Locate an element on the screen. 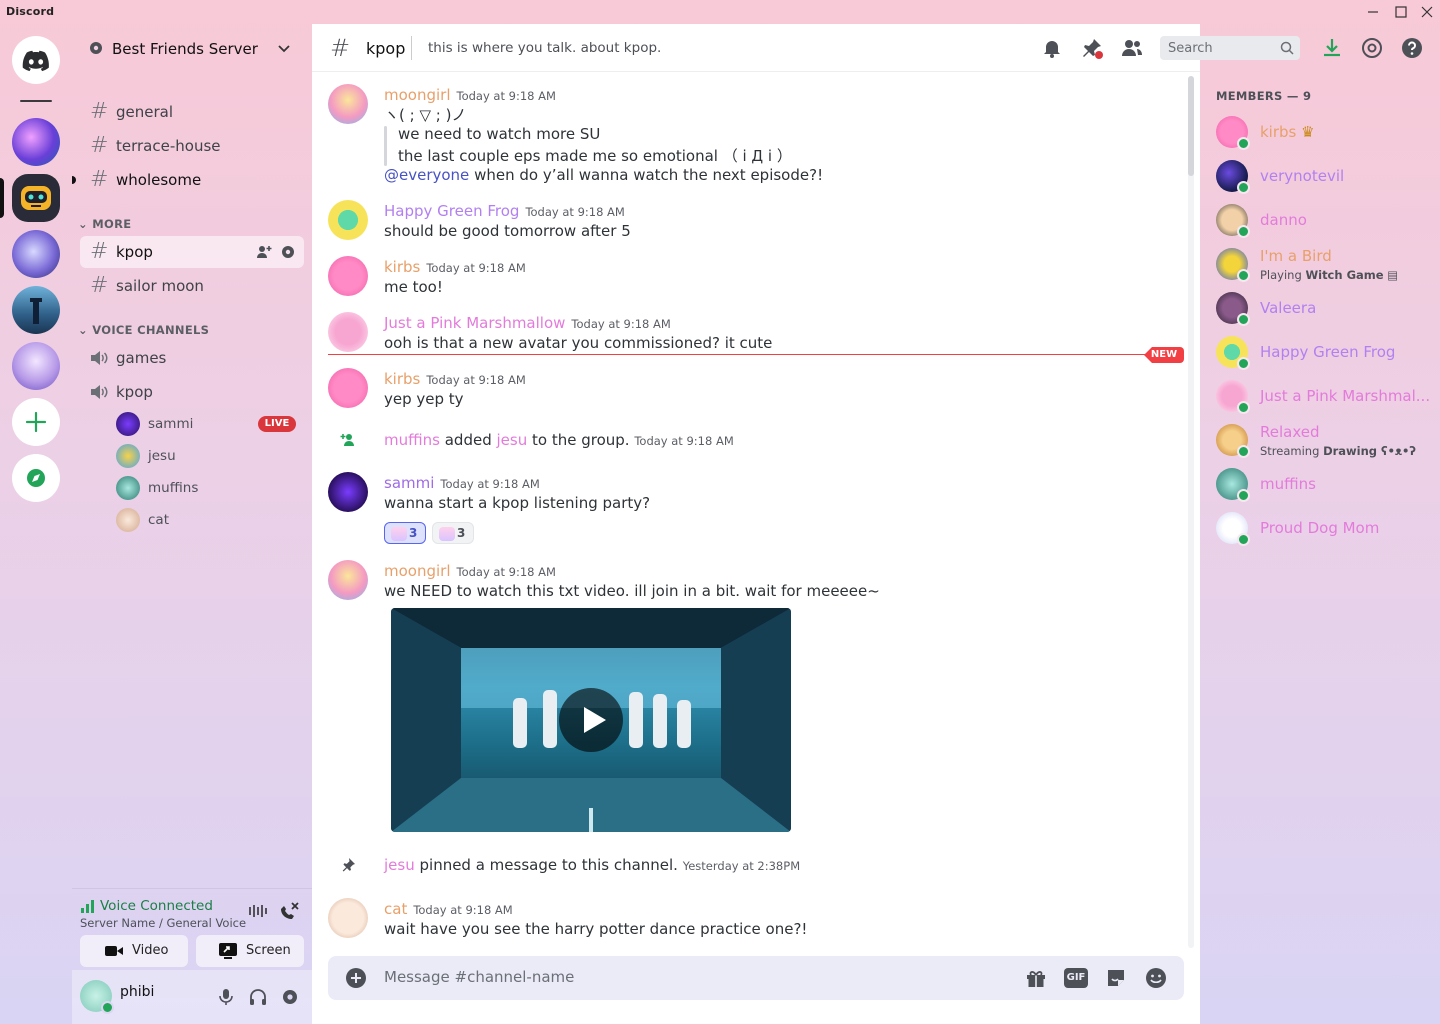 The height and width of the screenshot is (1024, 1440). voice-user-name: sammi is located at coordinates (171, 424).